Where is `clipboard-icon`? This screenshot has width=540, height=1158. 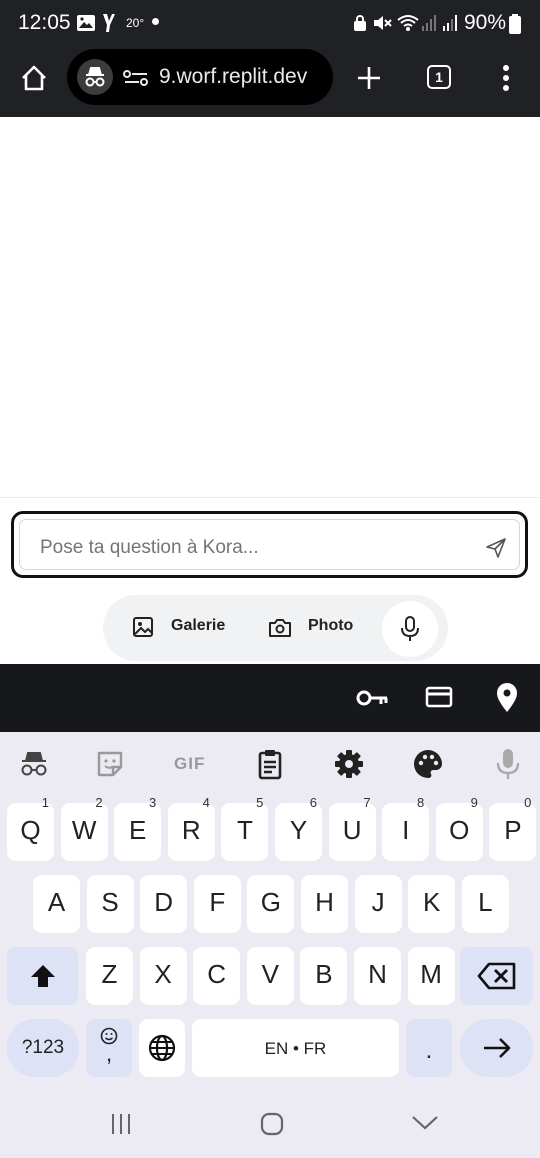 clipboard-icon is located at coordinates (270, 764).